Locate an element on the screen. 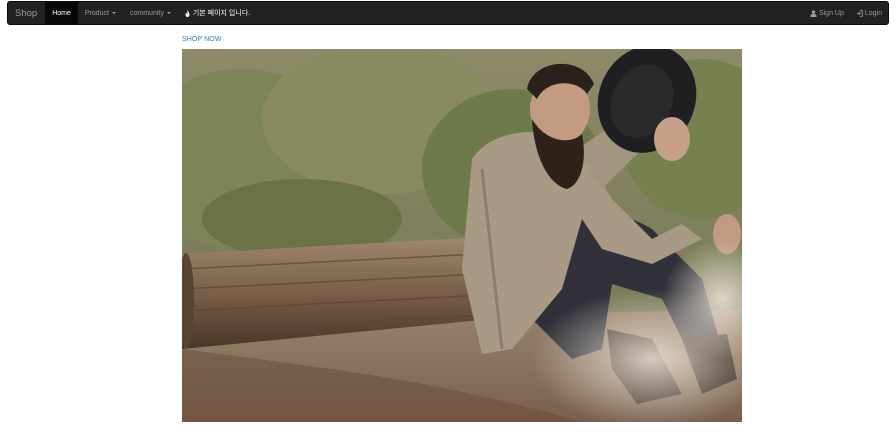 The width and height of the screenshot is (896, 439). nav-item-product: Product is located at coordinates (100, 13).